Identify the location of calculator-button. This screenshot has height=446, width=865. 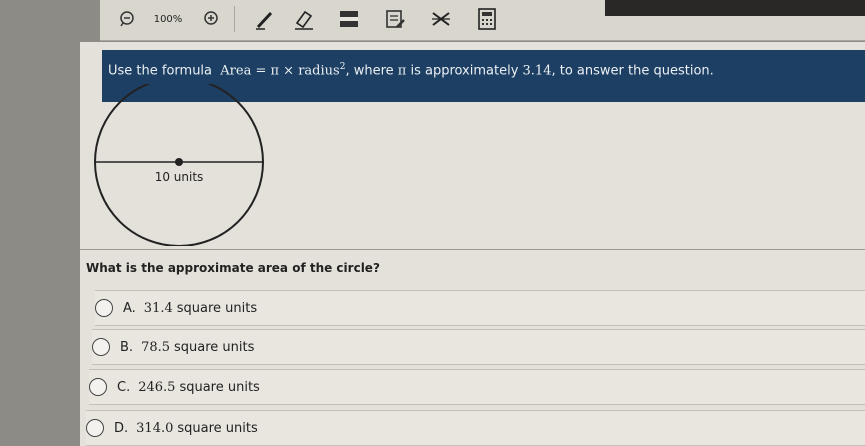
(487, 19).